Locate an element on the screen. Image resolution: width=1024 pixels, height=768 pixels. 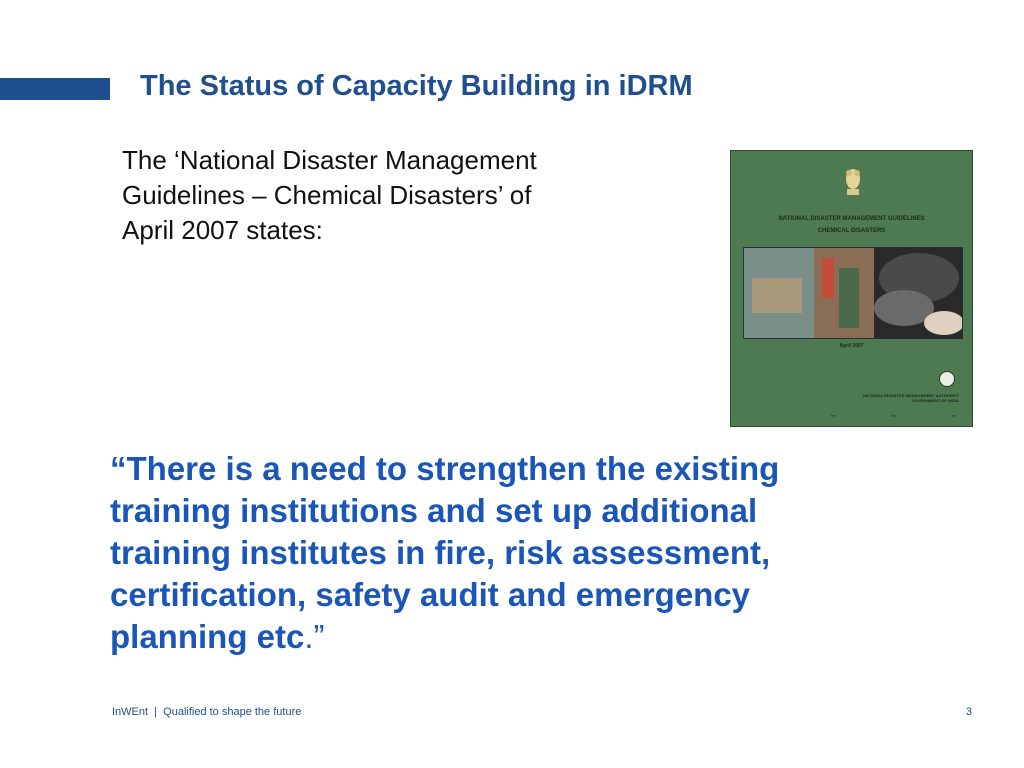
title-accent-bar is located at coordinates (55, 89).